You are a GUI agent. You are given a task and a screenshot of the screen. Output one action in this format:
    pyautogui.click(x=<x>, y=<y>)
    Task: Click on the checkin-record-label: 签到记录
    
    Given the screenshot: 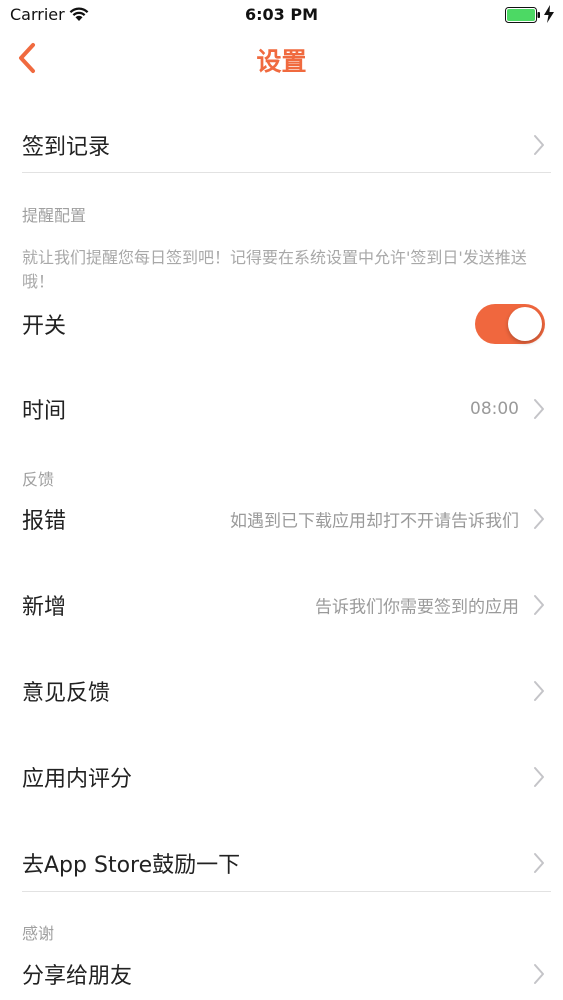 What is the action you would take?
    pyautogui.click(x=66, y=147)
    